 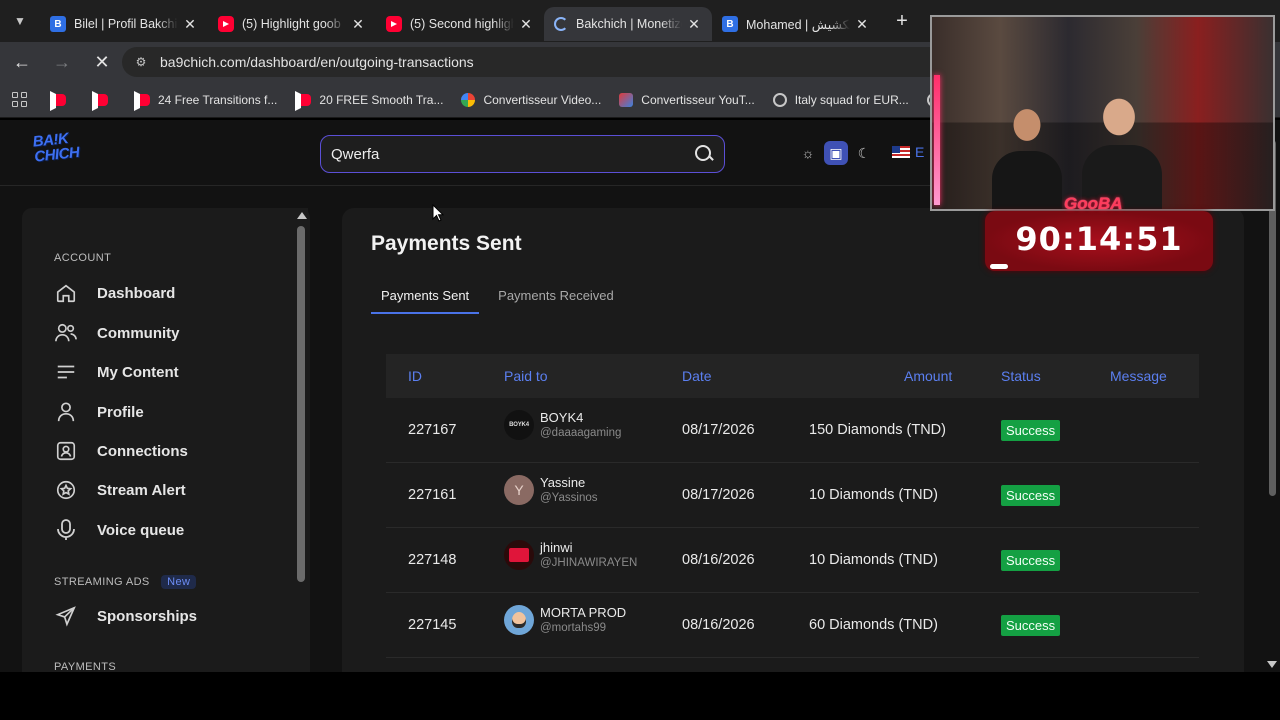 I want to click on site-settings-icon: ⚙, so click(x=141, y=62).